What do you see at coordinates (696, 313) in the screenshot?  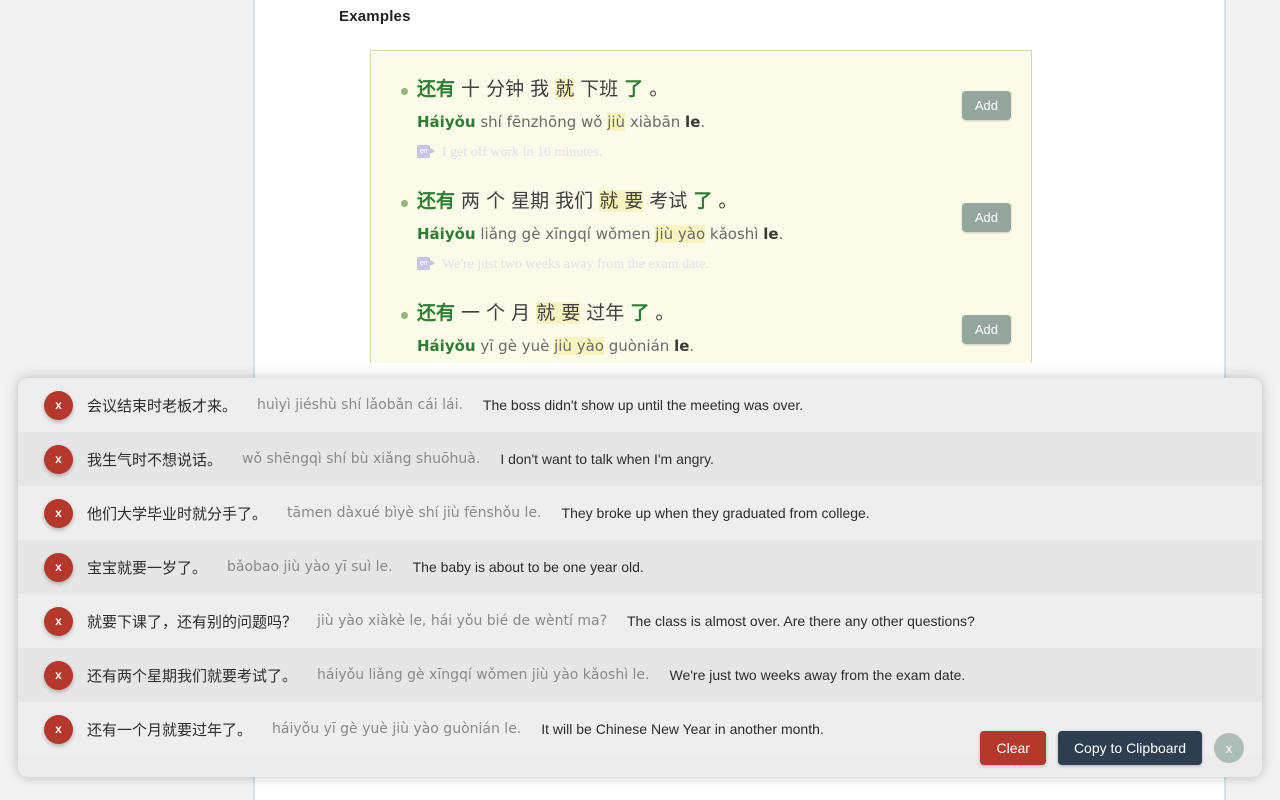 I see `example-hanzi: 还有 一 个 月 就 要 过年 了 。` at bounding box center [696, 313].